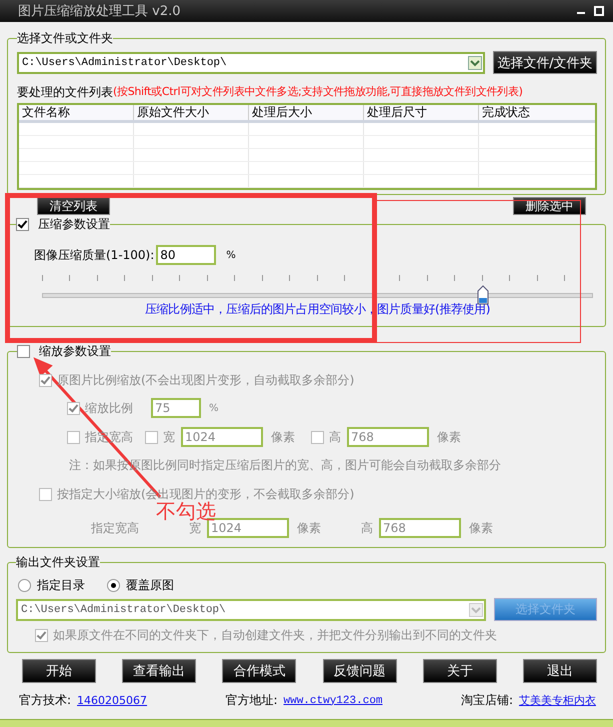 This screenshot has width=613, height=727. I want to click on action-button: 合作模式, so click(259, 671).